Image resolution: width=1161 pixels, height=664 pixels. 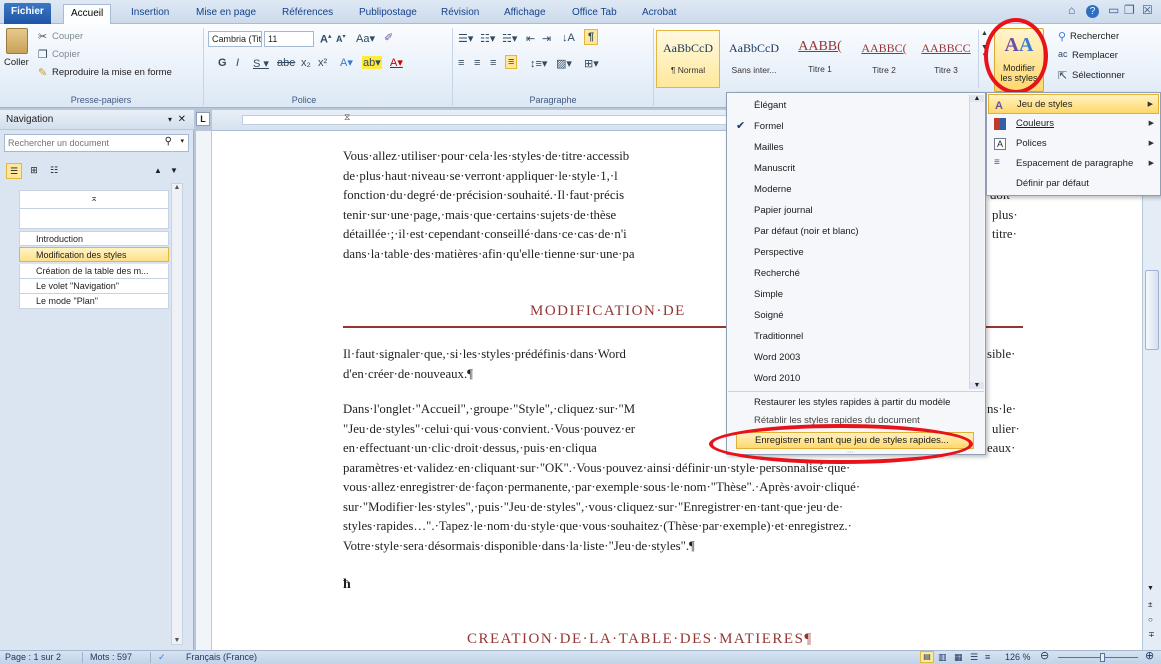 What do you see at coordinates (150, 14) in the screenshot?
I see `tab-insertion: Insertion` at bounding box center [150, 14].